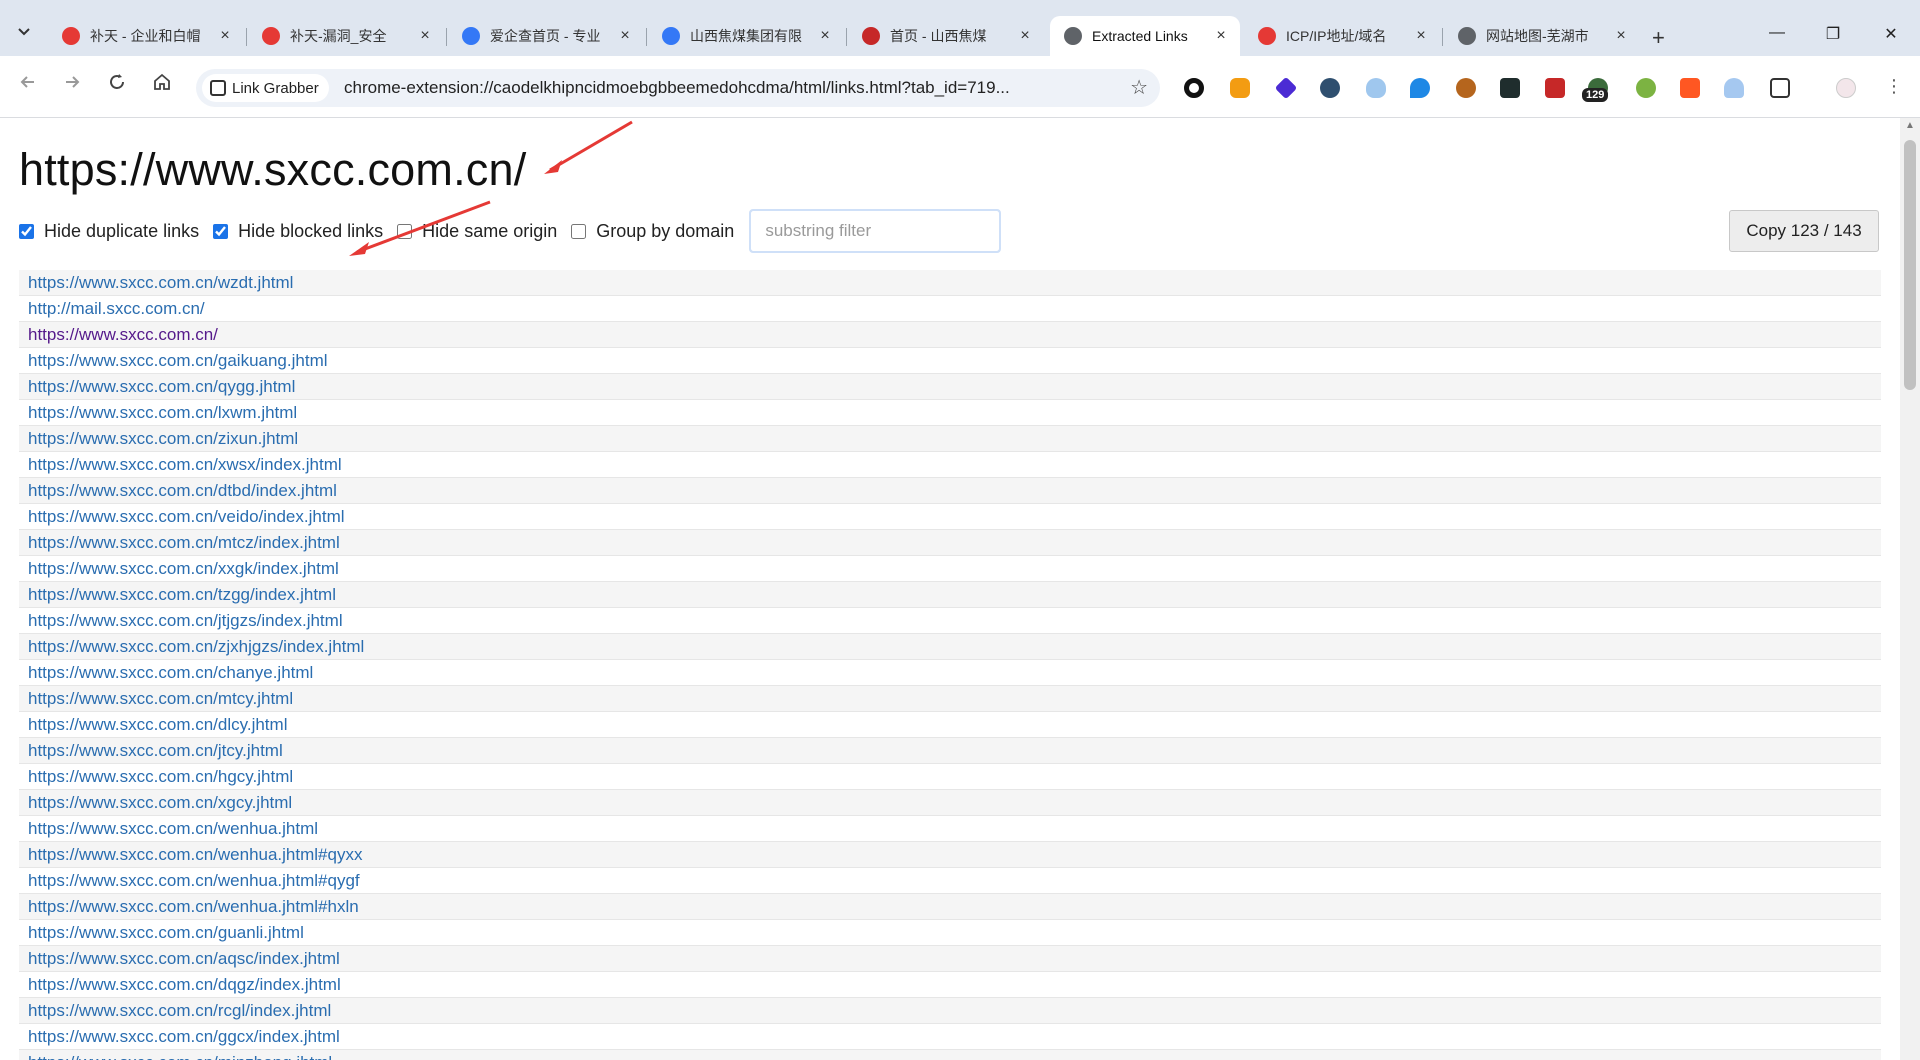 This screenshot has width=1920, height=1060. I want to click on copy-button: Copy 123 / 143, so click(1804, 231).